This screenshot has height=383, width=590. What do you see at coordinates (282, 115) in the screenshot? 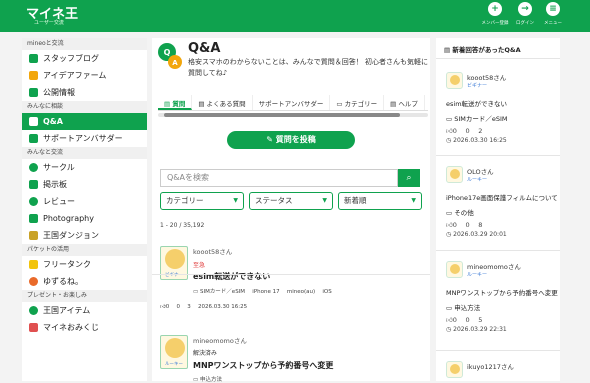
I see `scrollbar-thumb` at bounding box center [282, 115].